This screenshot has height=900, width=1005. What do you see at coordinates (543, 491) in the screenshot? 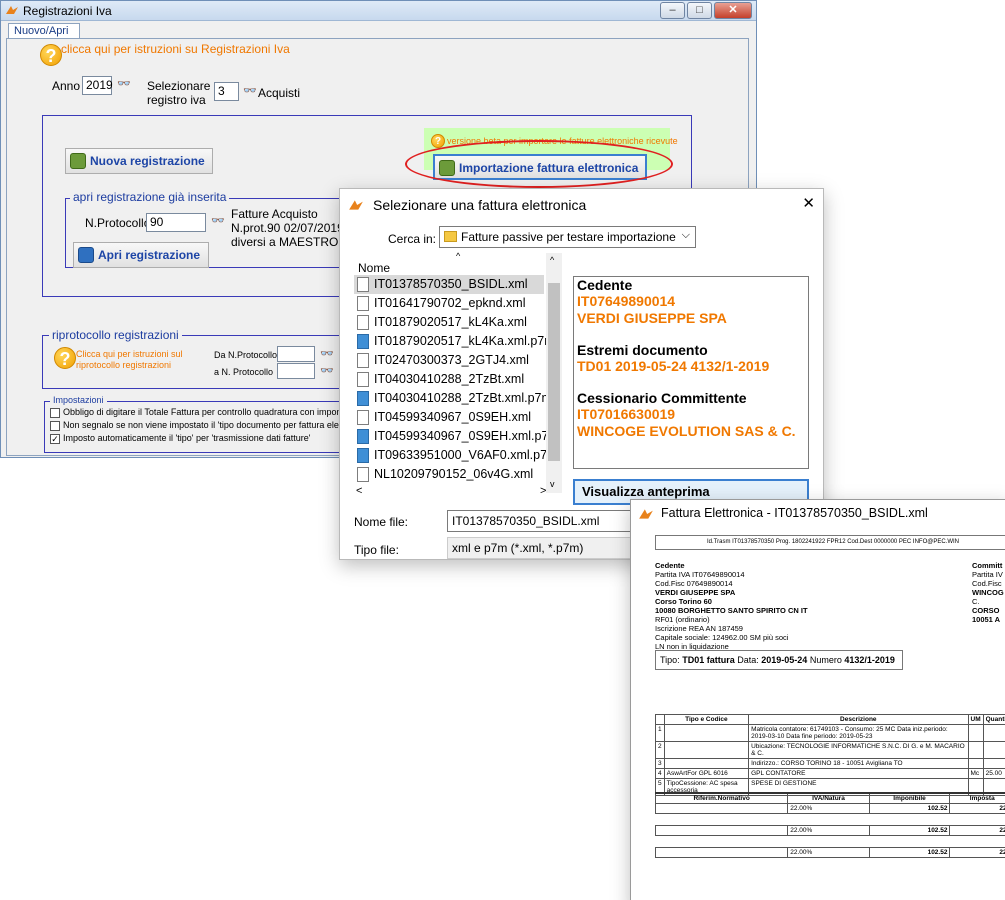
I see `scroll-right-icon: >` at bounding box center [543, 491].